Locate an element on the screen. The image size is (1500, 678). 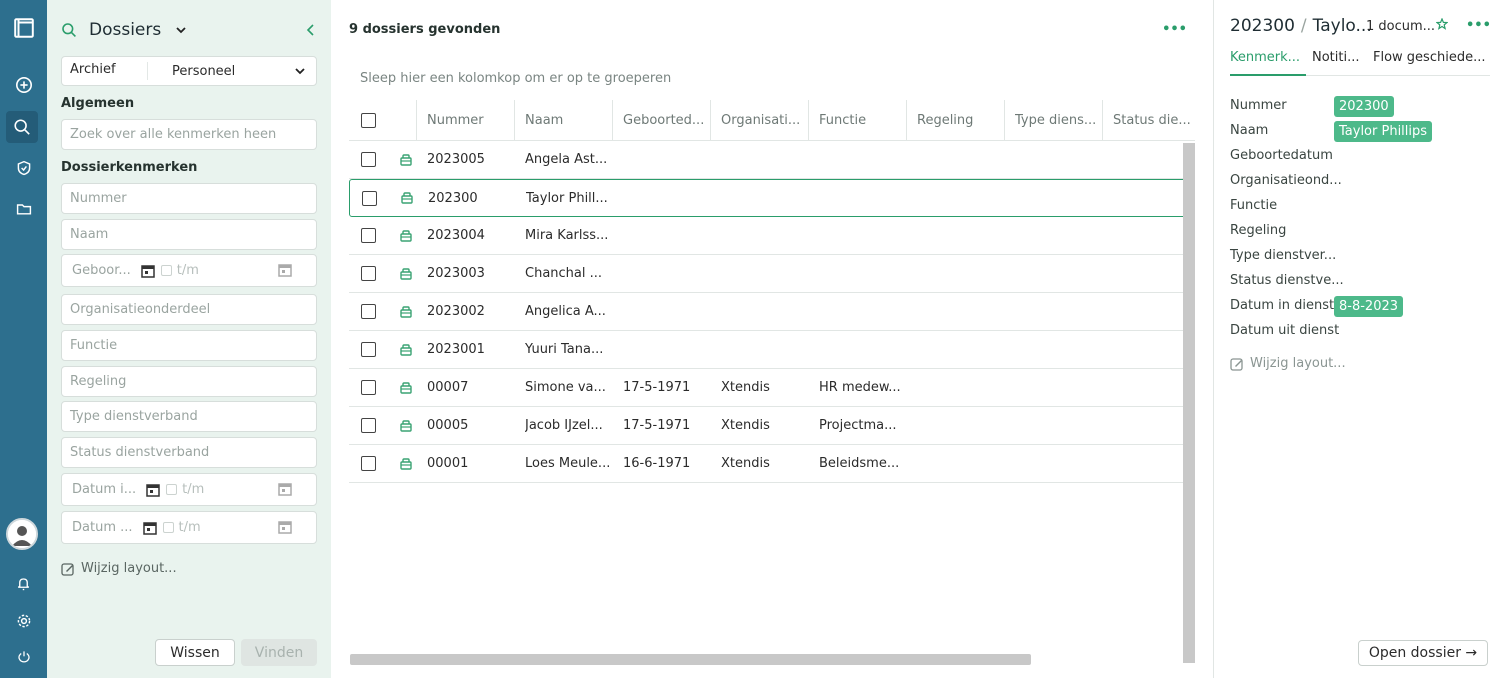
datum-uit-dienst-range: Datum ... t/m is located at coordinates (189, 527).